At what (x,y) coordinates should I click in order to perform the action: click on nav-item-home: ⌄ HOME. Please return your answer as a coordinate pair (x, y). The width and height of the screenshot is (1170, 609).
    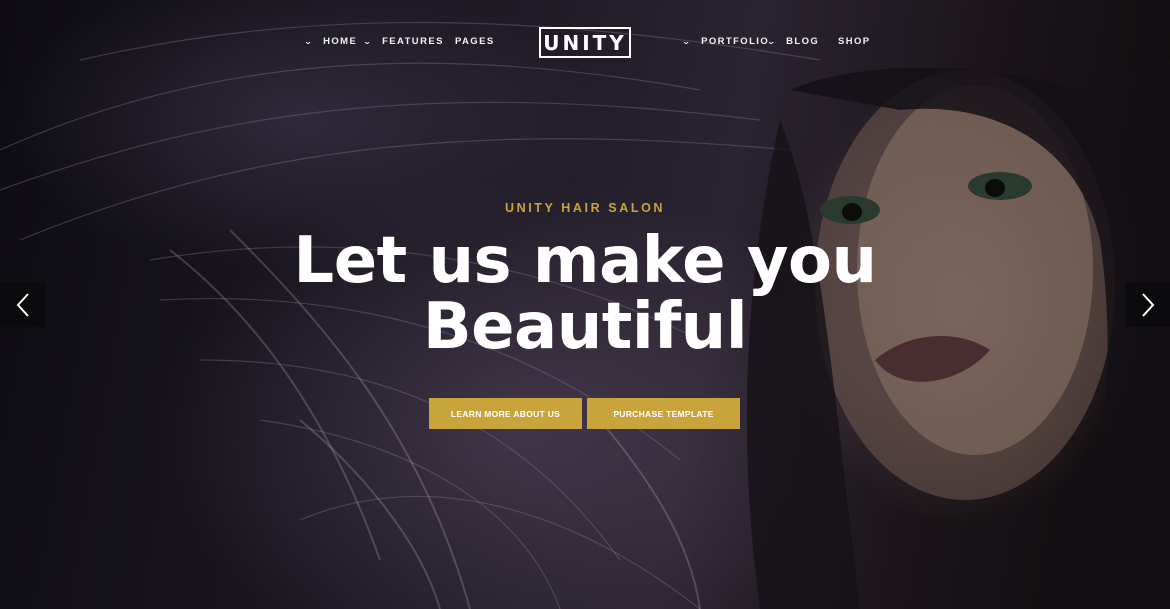
    Looking at the image, I should click on (330, 41).